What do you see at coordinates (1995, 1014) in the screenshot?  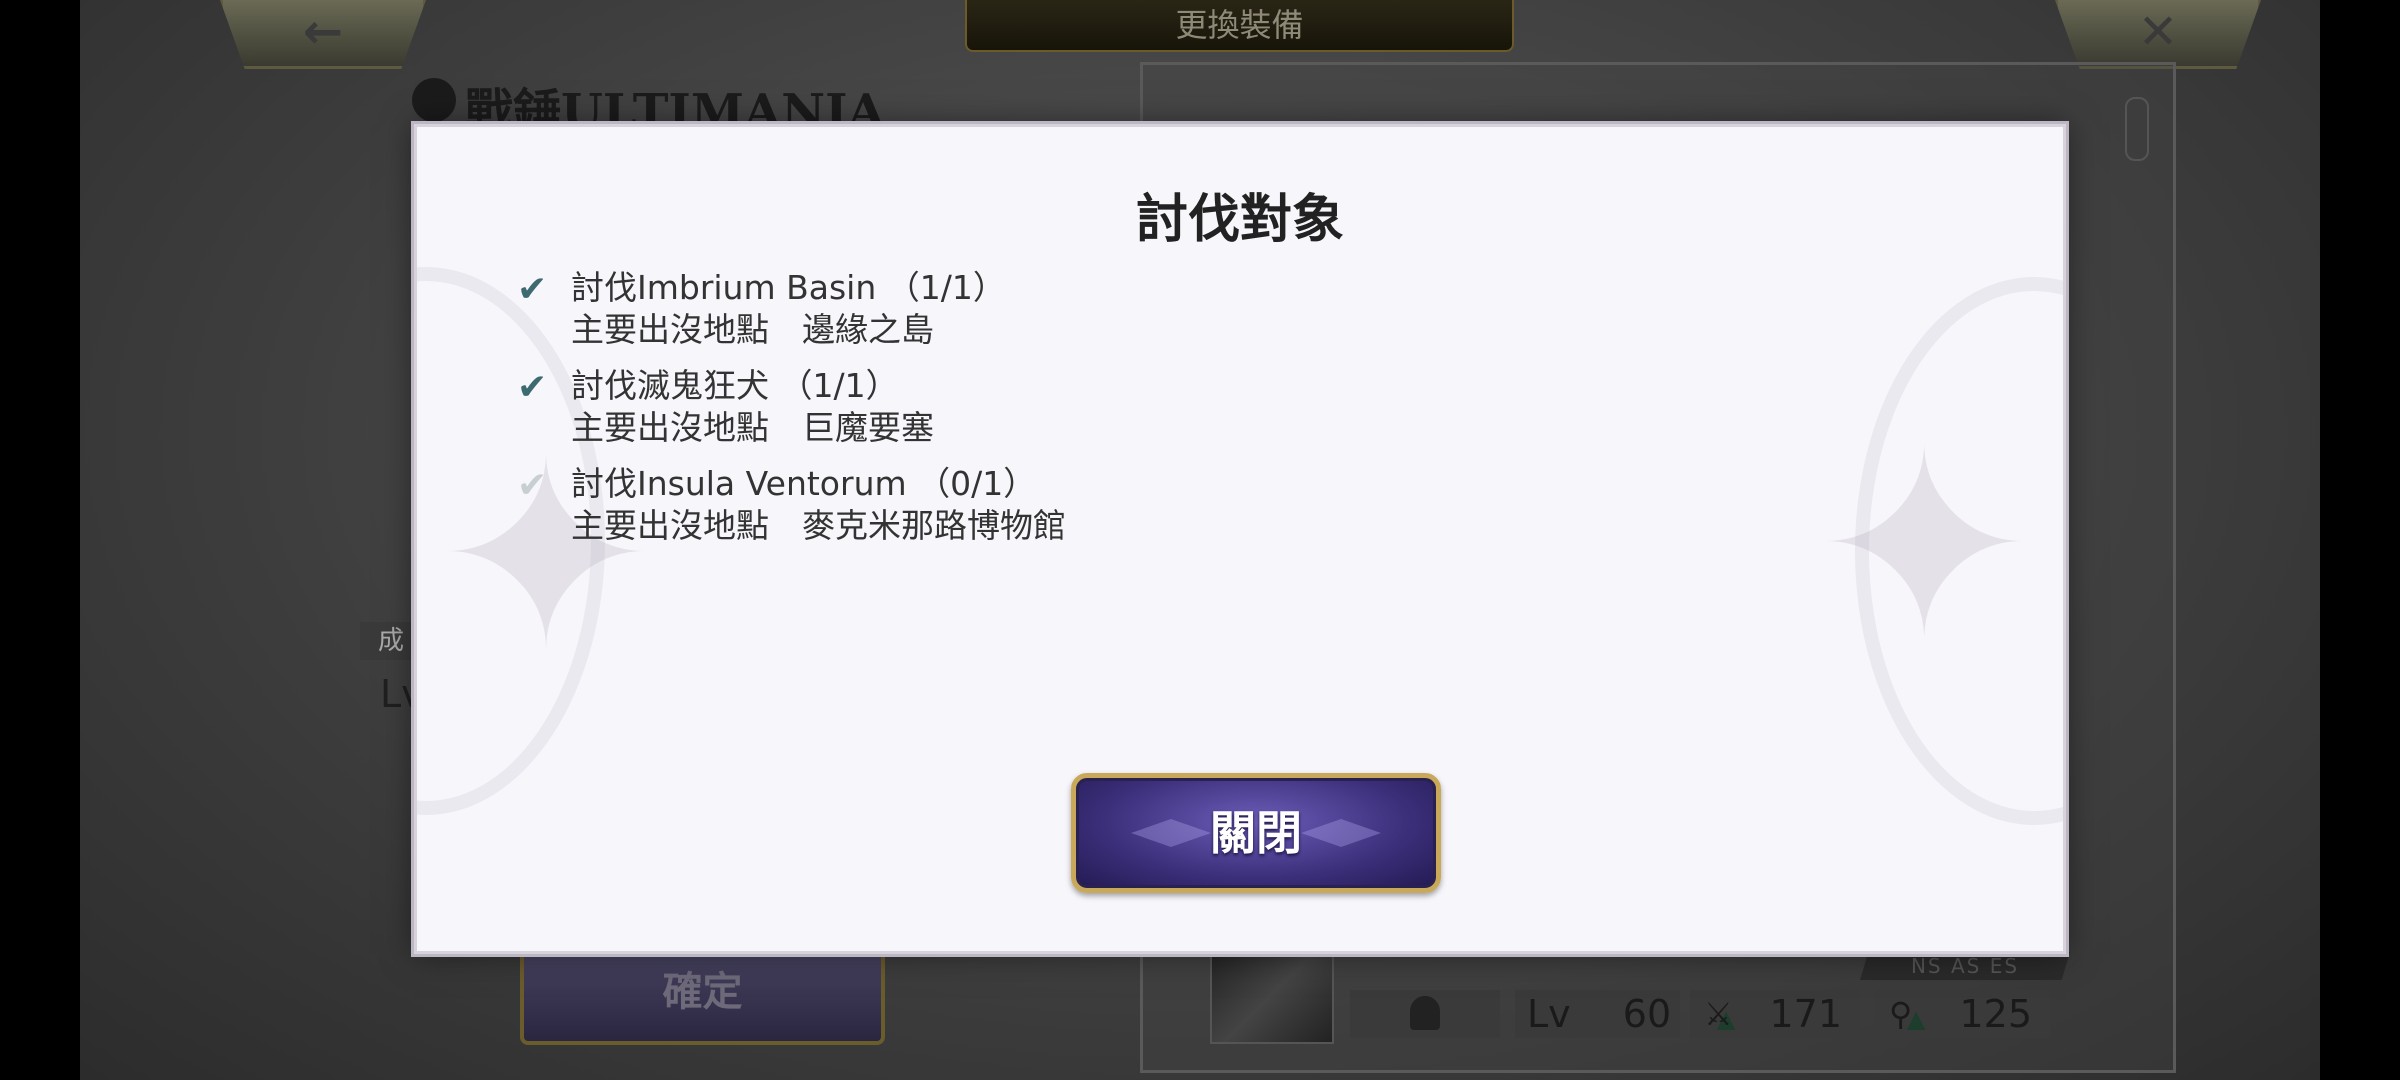 I see `magic-value: 125` at bounding box center [1995, 1014].